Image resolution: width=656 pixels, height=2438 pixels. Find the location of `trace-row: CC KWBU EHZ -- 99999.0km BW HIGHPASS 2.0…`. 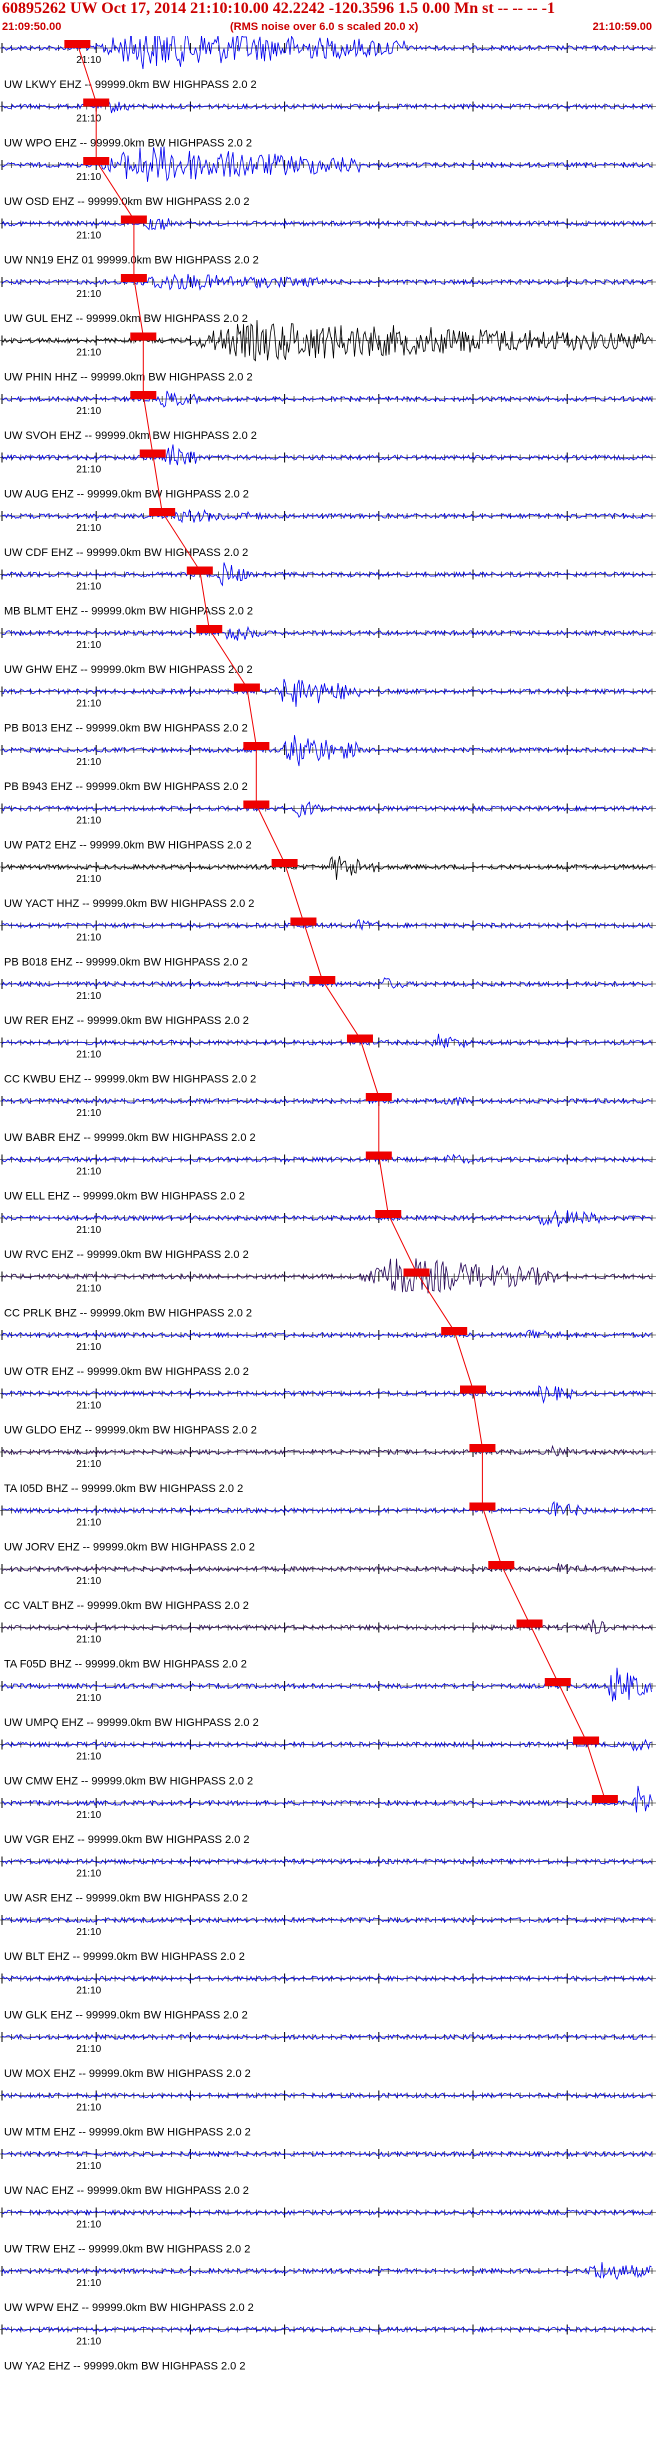

trace-row: CC KWBU EHZ -- 99999.0km BW HIGHPASS 2.0… is located at coordinates (328, 1059).